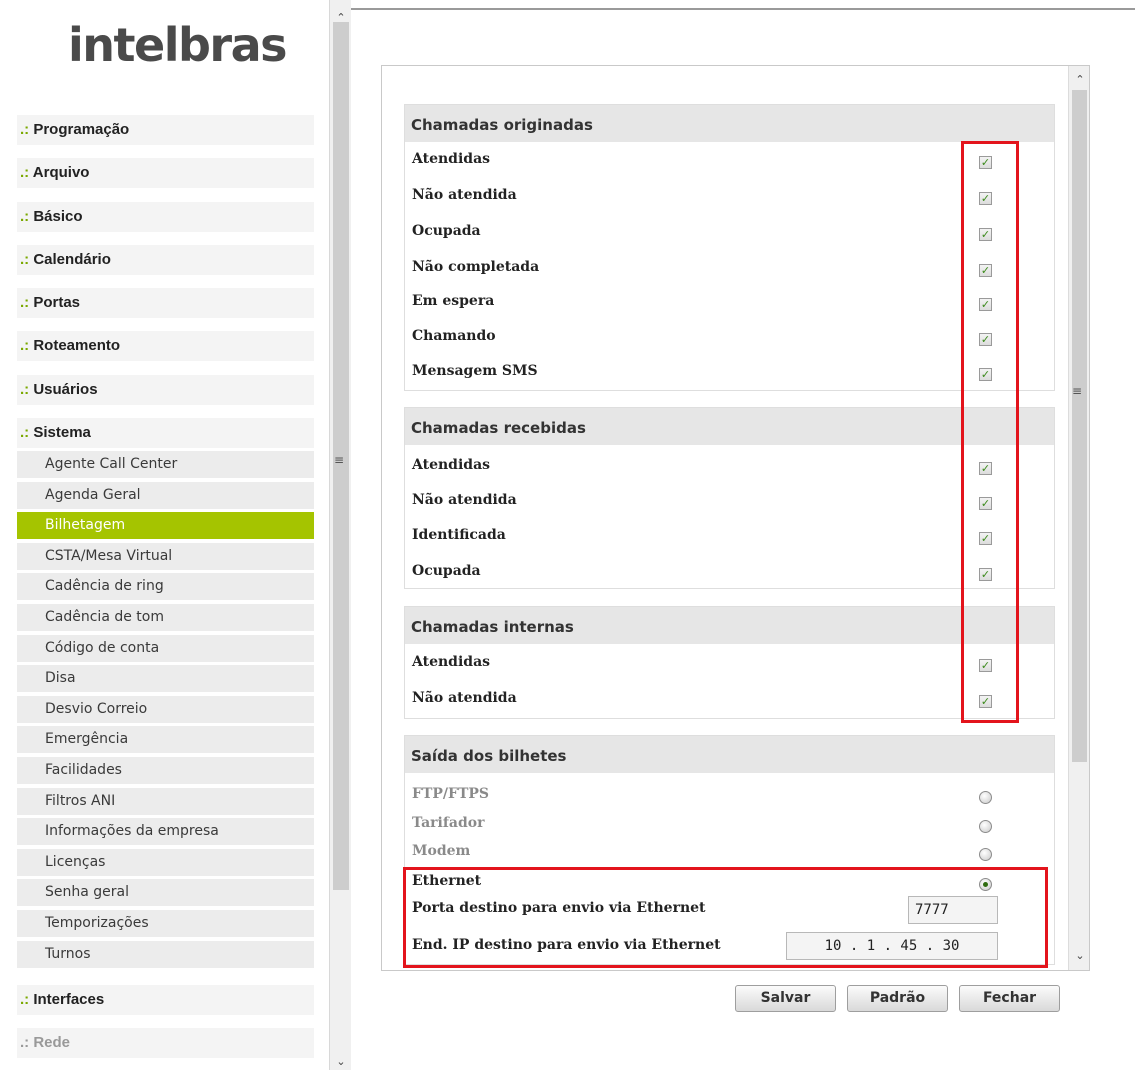 This screenshot has height=1070, width=1135. Describe the element at coordinates (69, 999) in the screenshot. I see `menu-item-label: Interfaces` at that location.